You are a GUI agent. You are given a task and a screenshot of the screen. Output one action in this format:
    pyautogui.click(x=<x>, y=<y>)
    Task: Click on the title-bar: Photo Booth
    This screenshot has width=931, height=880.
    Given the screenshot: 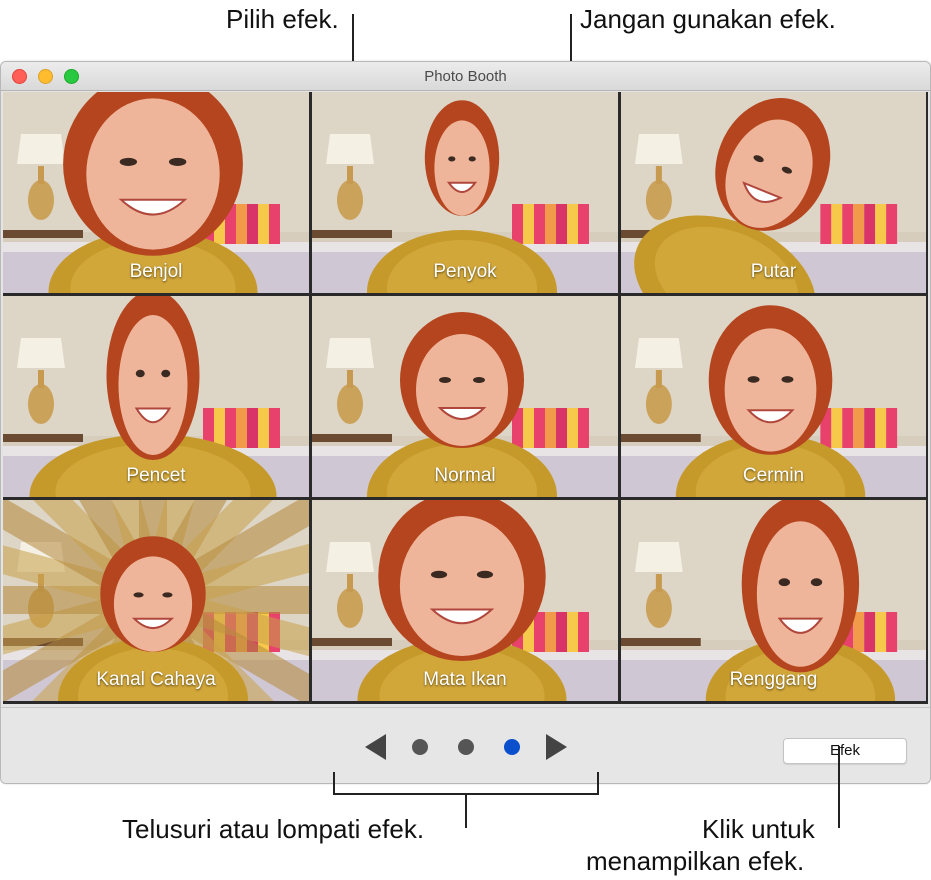 What is the action you would take?
    pyautogui.click(x=465, y=76)
    